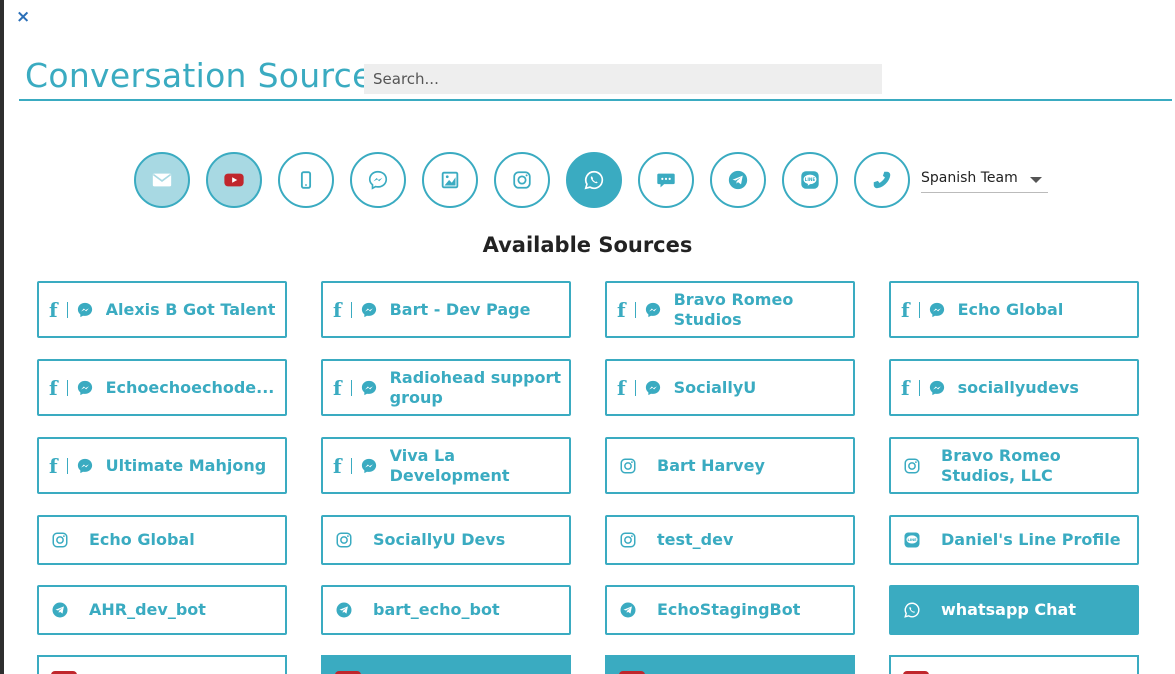 This screenshot has width=1175, height=674. I want to click on source-card: f Bravo Romeo Studios, so click(730, 309).